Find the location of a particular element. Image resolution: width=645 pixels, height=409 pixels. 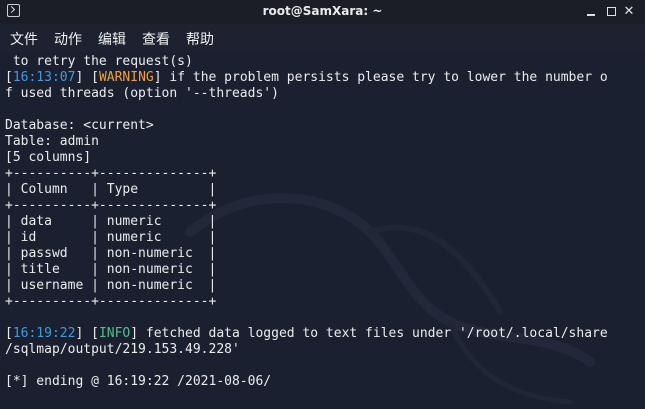

menu-view: 查看 is located at coordinates (156, 39).